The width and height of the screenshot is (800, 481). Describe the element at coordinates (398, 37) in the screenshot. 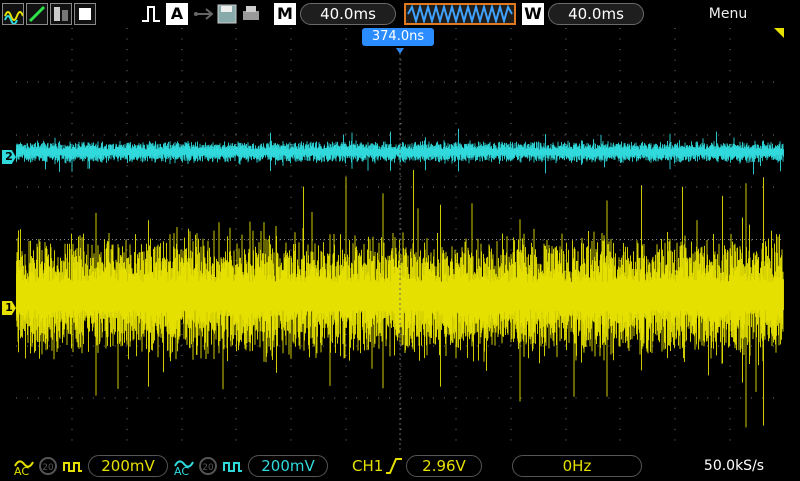

I see `trigger-position-label: 374.0ns` at that location.